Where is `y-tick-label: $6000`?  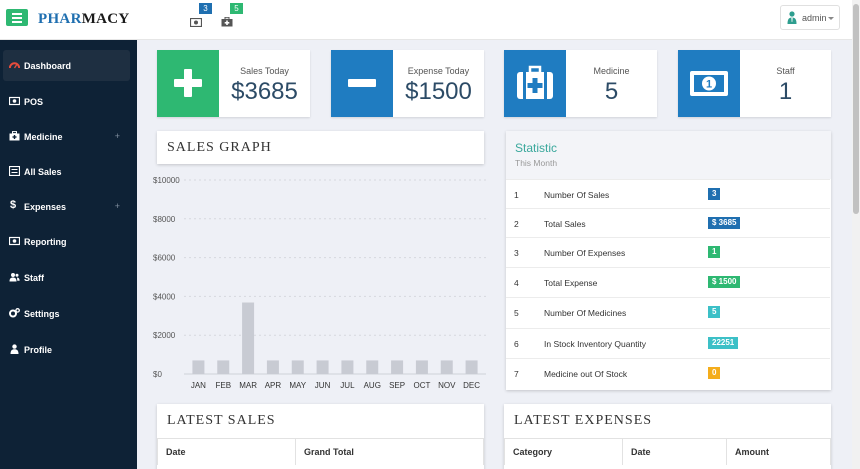 y-tick-label: $6000 is located at coordinates (164, 258).